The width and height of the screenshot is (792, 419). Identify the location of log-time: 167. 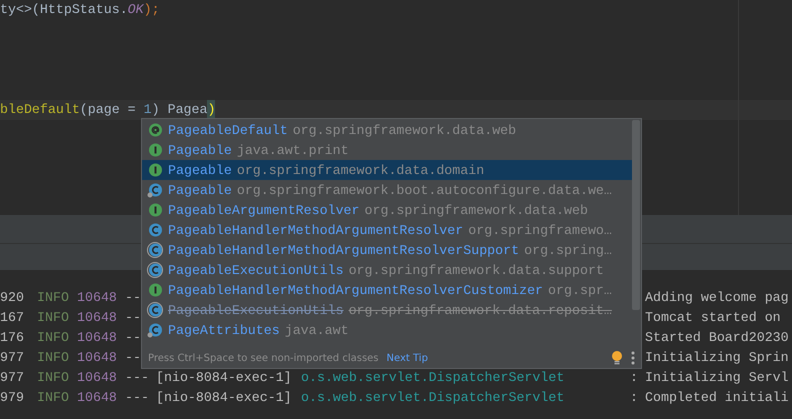
(12, 318).